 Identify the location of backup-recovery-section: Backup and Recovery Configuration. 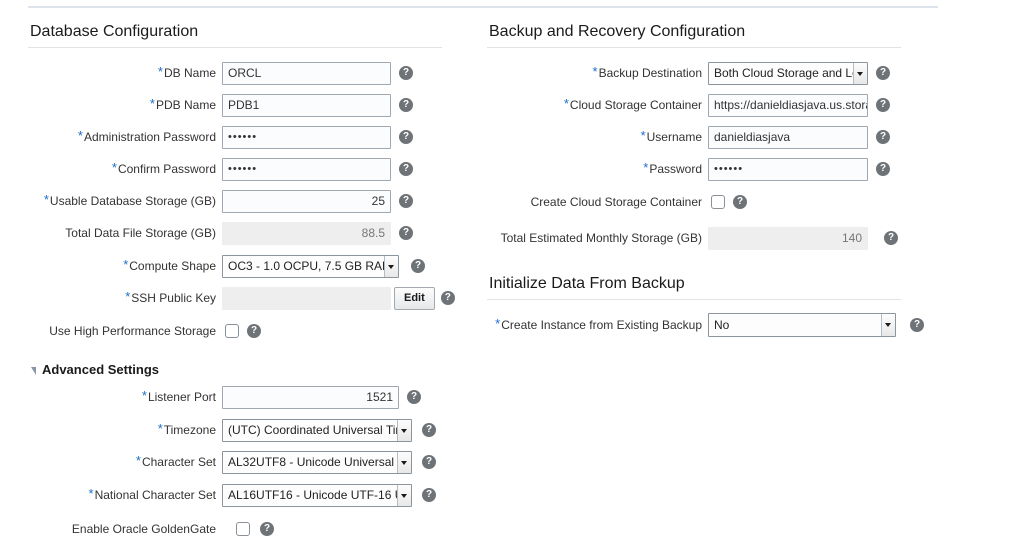
(694, 35).